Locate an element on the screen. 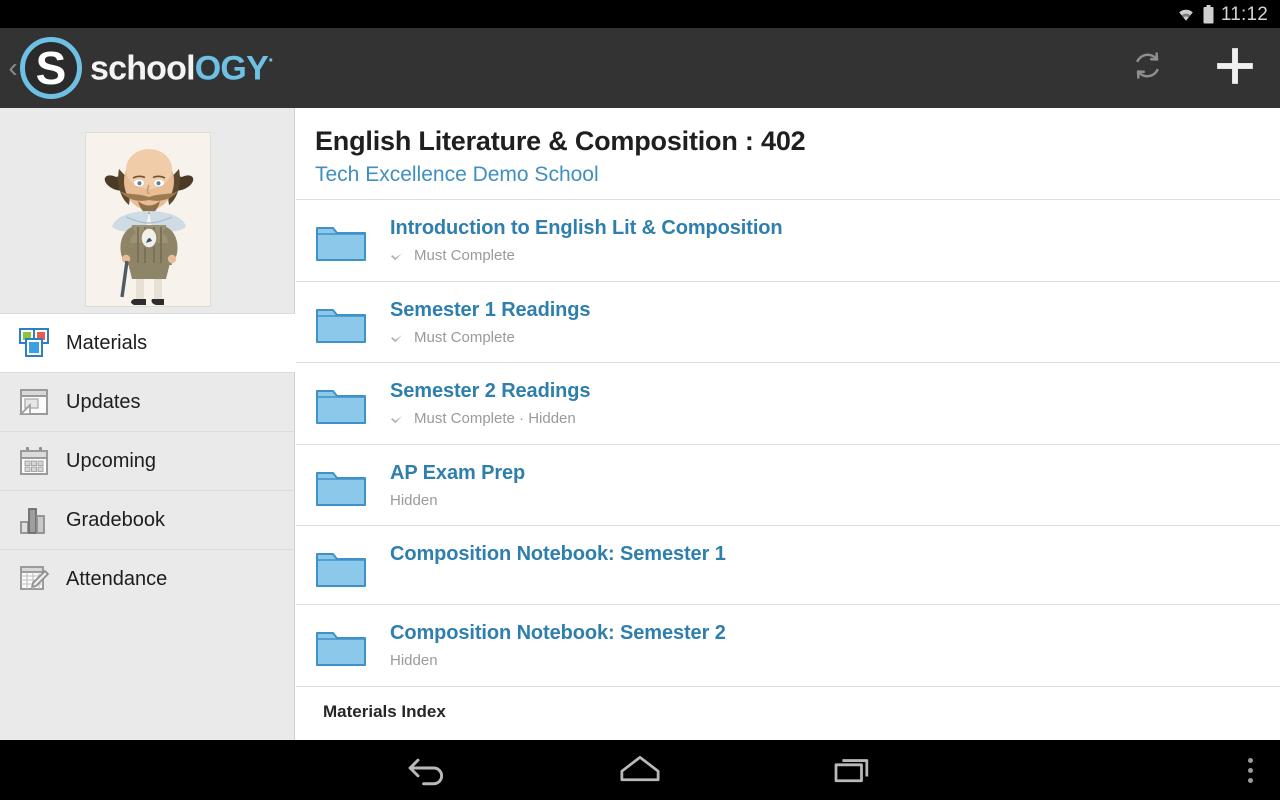  sidebar-item-label: Updates is located at coordinates (103, 402).